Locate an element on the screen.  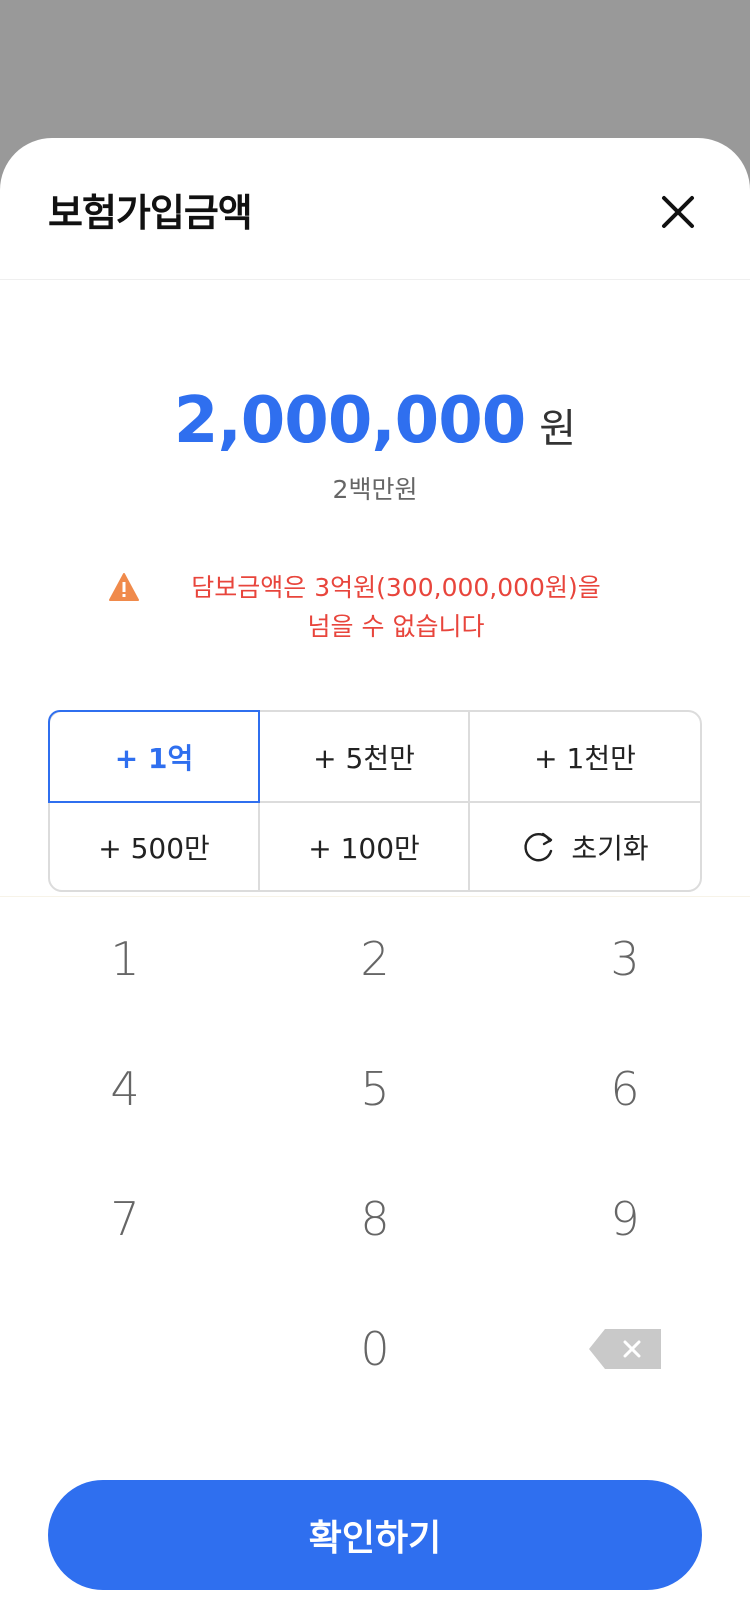
refresh-icon is located at coordinates (538, 846).